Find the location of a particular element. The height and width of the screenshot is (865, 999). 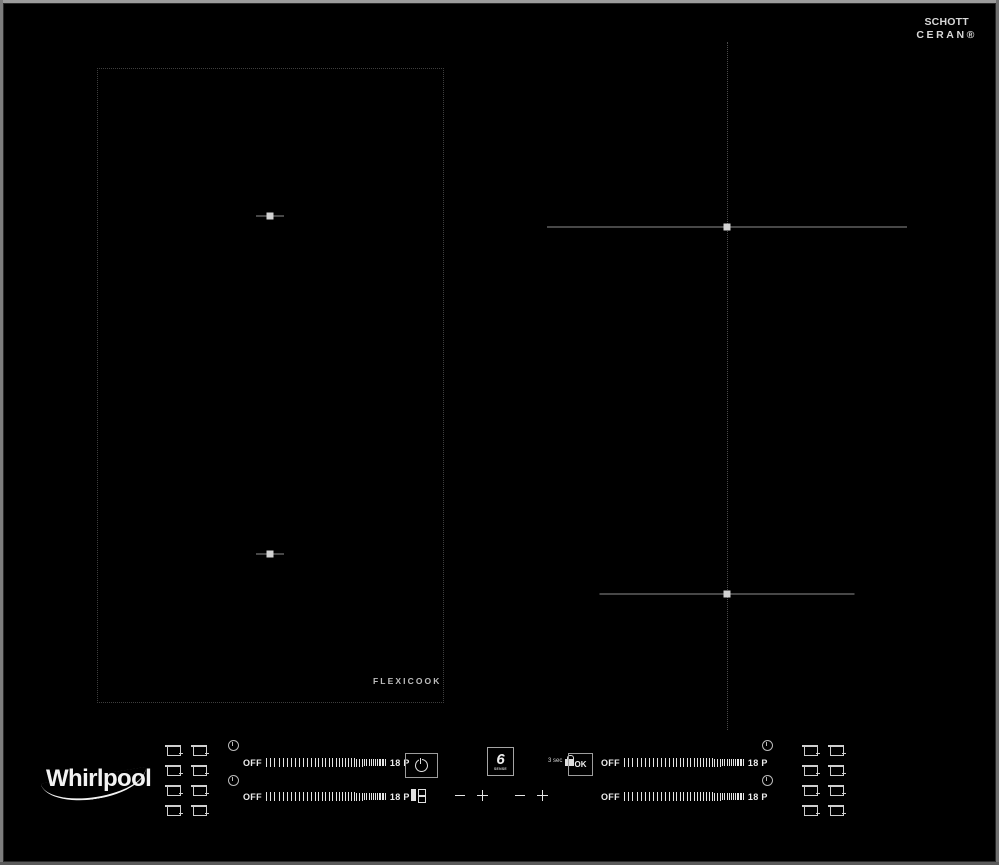

lock-hold-label: 3 sec is located at coordinates (555, 760).